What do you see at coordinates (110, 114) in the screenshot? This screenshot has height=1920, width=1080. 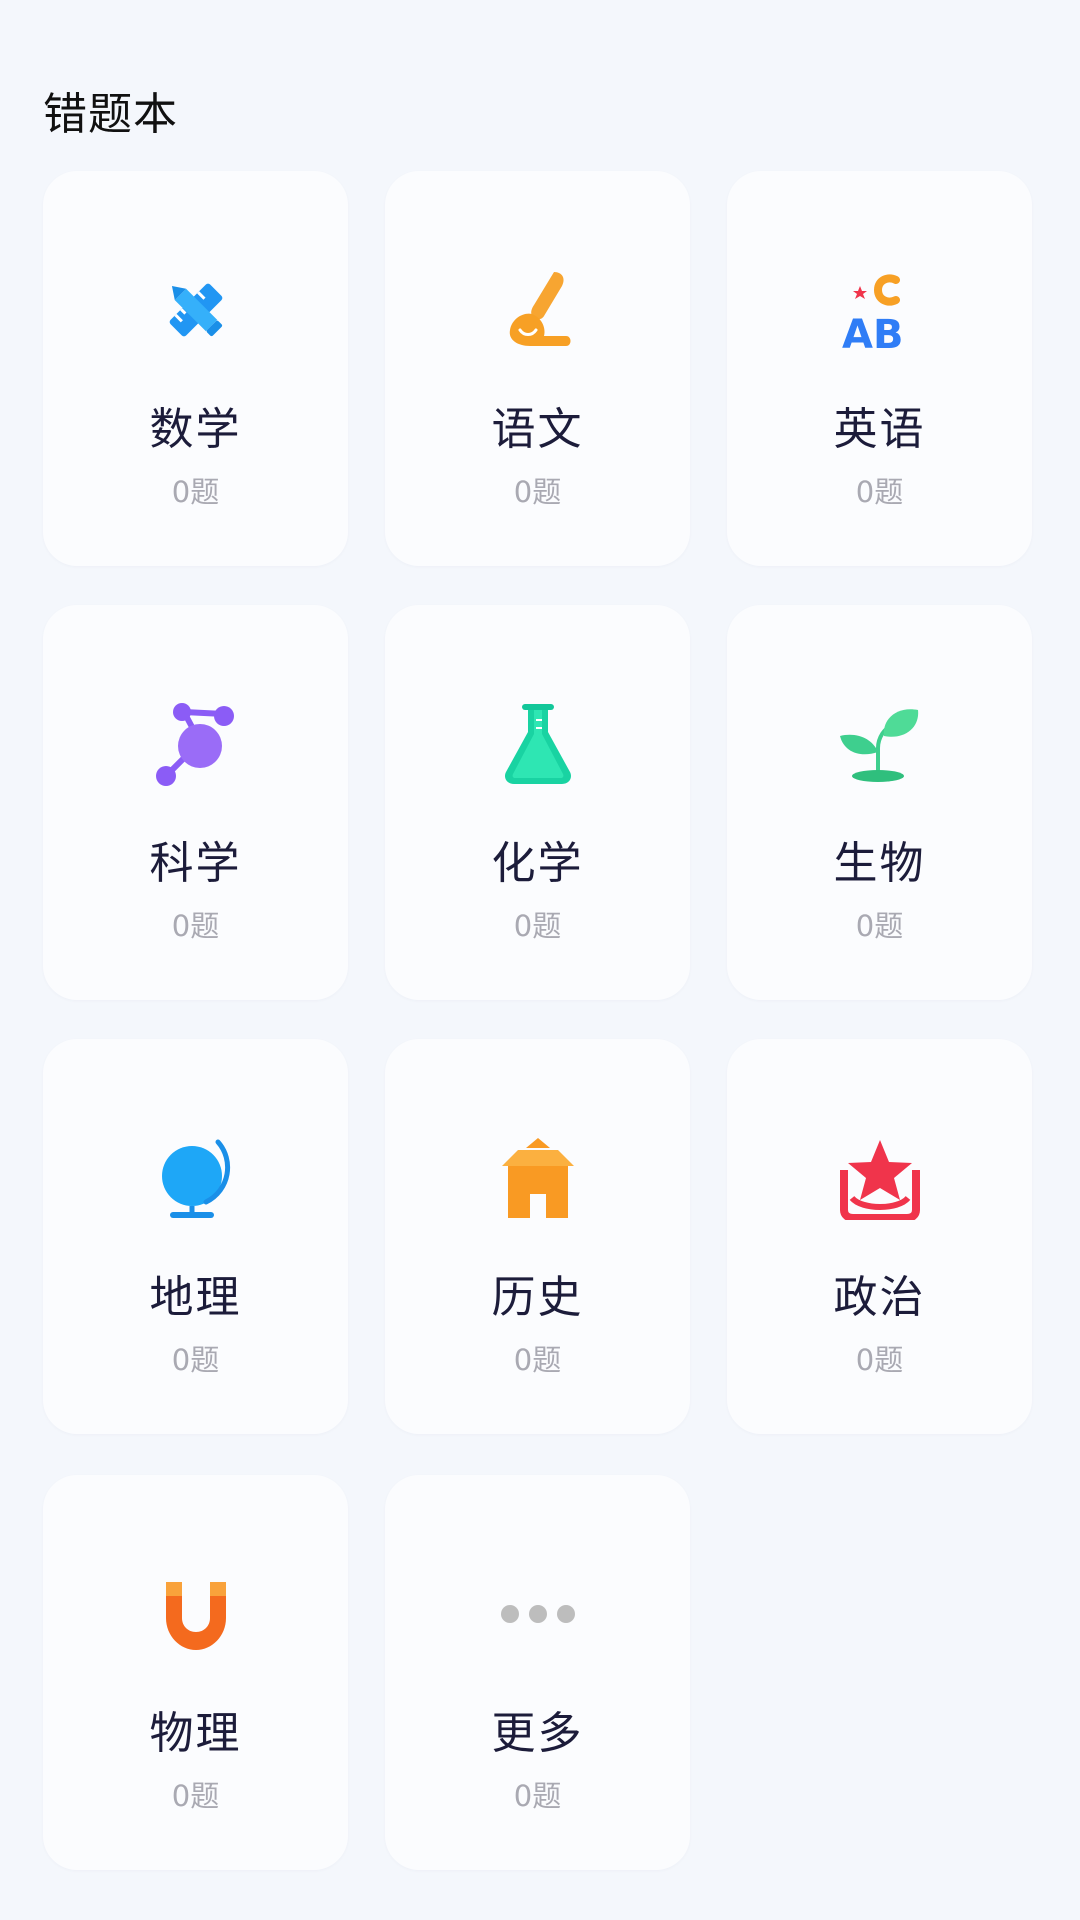 I see `page-title: 错题本` at bounding box center [110, 114].